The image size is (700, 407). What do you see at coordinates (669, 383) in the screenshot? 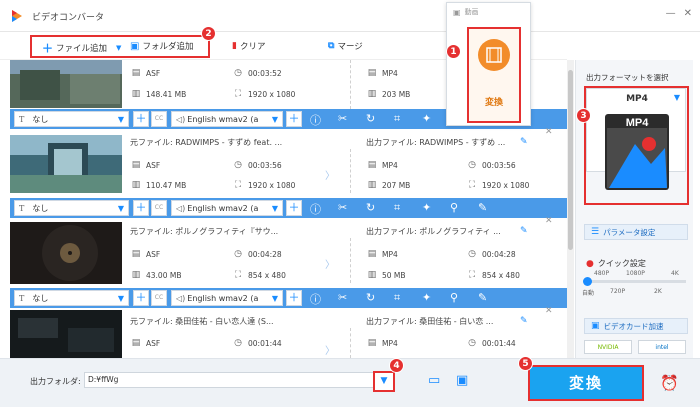
I see `alarm-clock-icon: ⏰` at bounding box center [669, 383].